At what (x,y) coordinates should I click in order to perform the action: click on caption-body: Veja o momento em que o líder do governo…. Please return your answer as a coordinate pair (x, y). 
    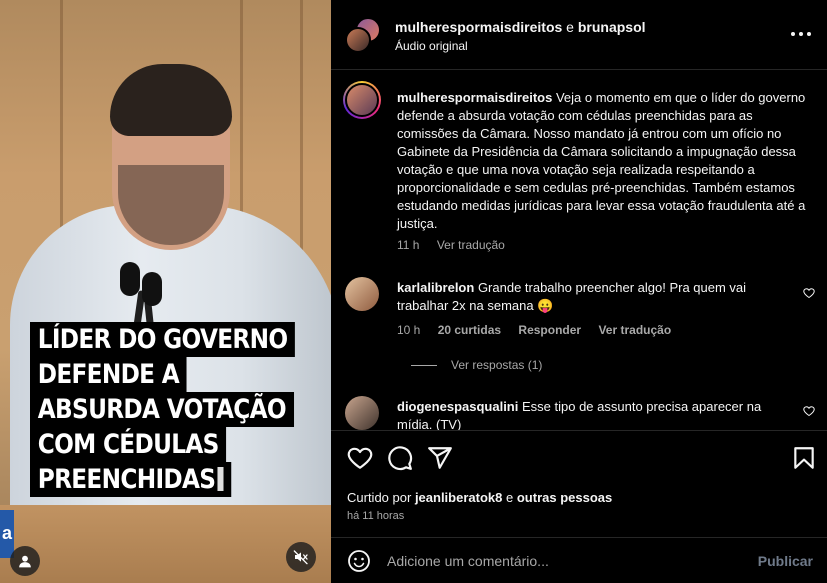
    Looking at the image, I should click on (601, 160).